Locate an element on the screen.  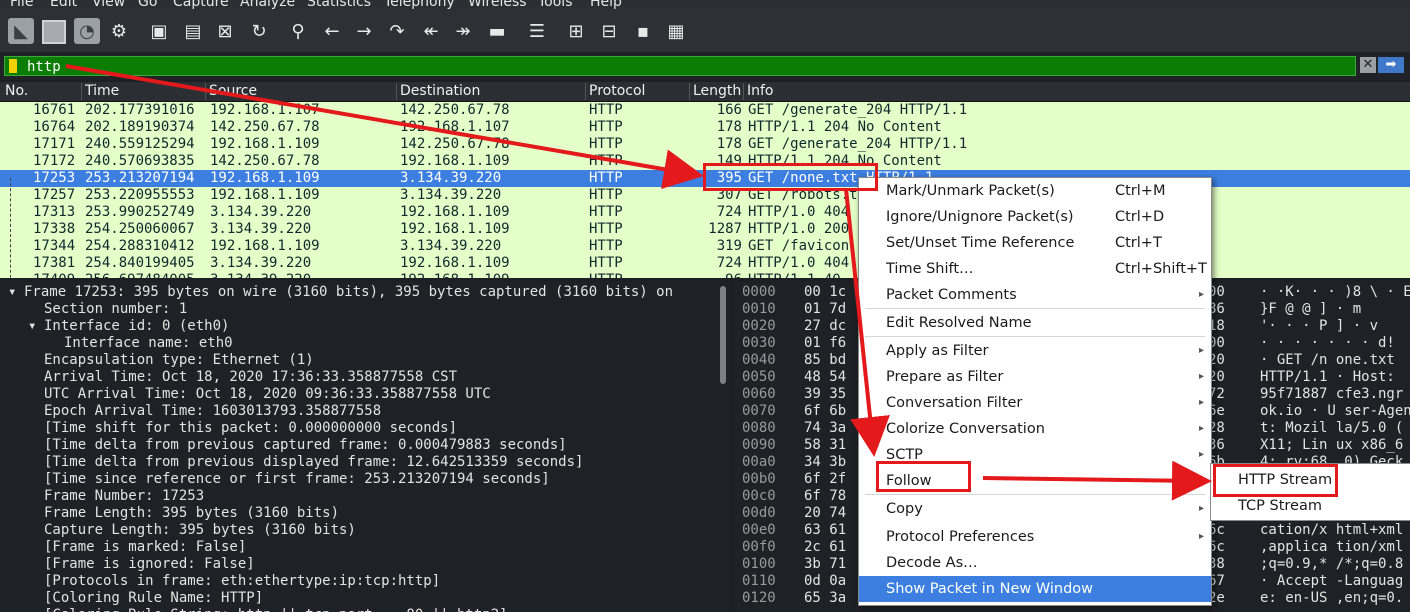
menu-item-packet-comments: Packet Comments ▸ is located at coordinates (1035, 295).